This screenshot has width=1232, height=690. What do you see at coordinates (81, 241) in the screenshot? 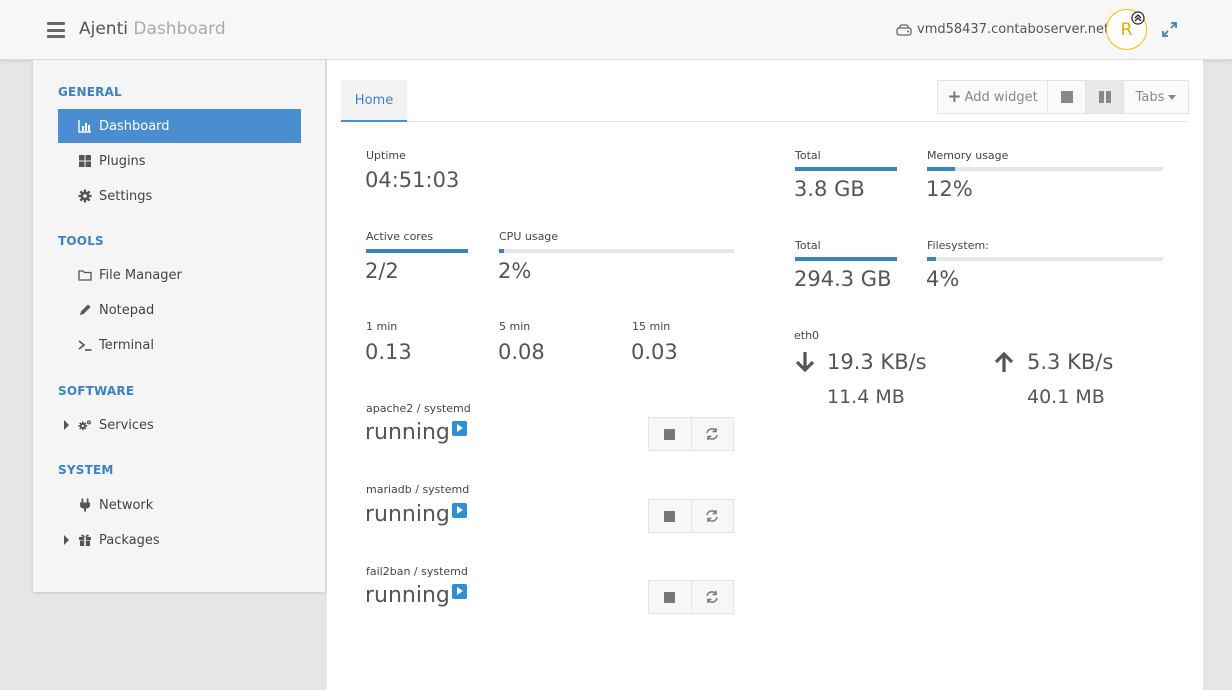
I see `section-tools: TOOLS` at bounding box center [81, 241].